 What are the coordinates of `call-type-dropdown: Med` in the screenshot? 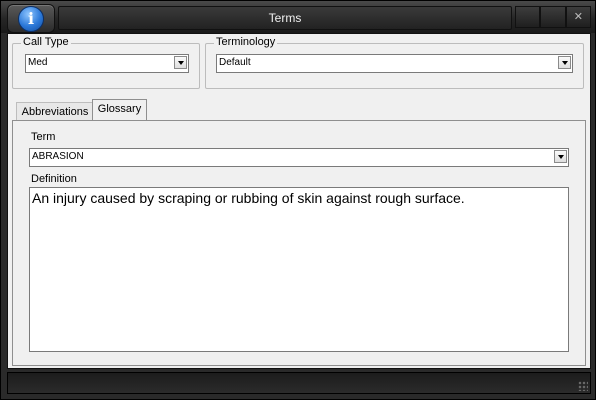 It's located at (107, 63).